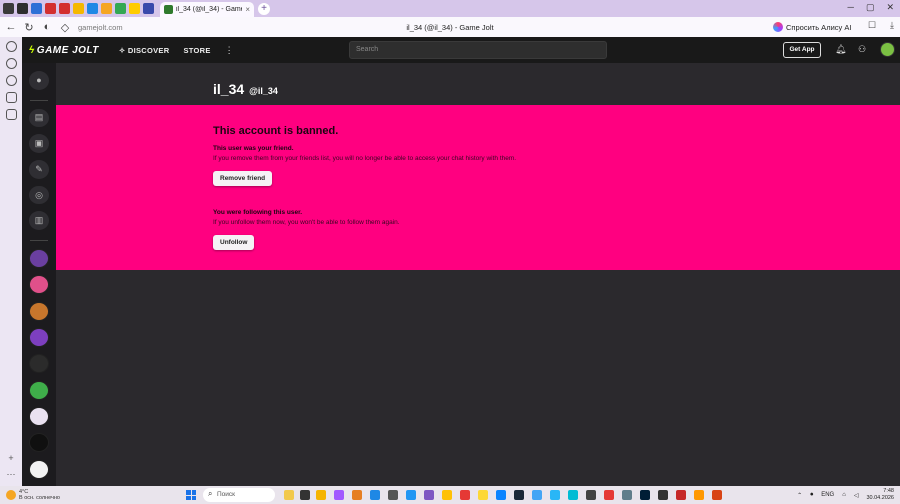 This screenshot has height=504, width=900. What do you see at coordinates (276, 131) in the screenshot?
I see `banned-title: This account is banned.` at bounding box center [276, 131].